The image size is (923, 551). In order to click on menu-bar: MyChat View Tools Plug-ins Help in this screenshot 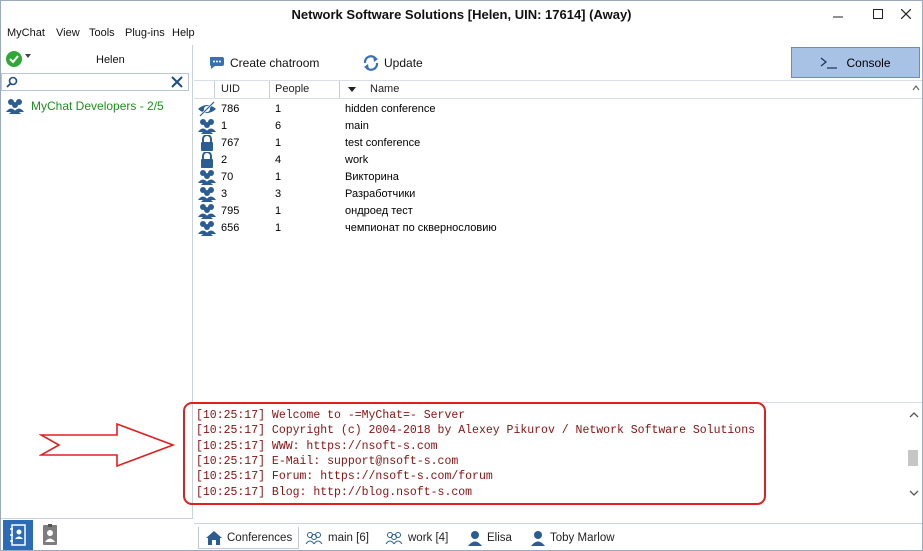, I will do `click(98, 35)`.